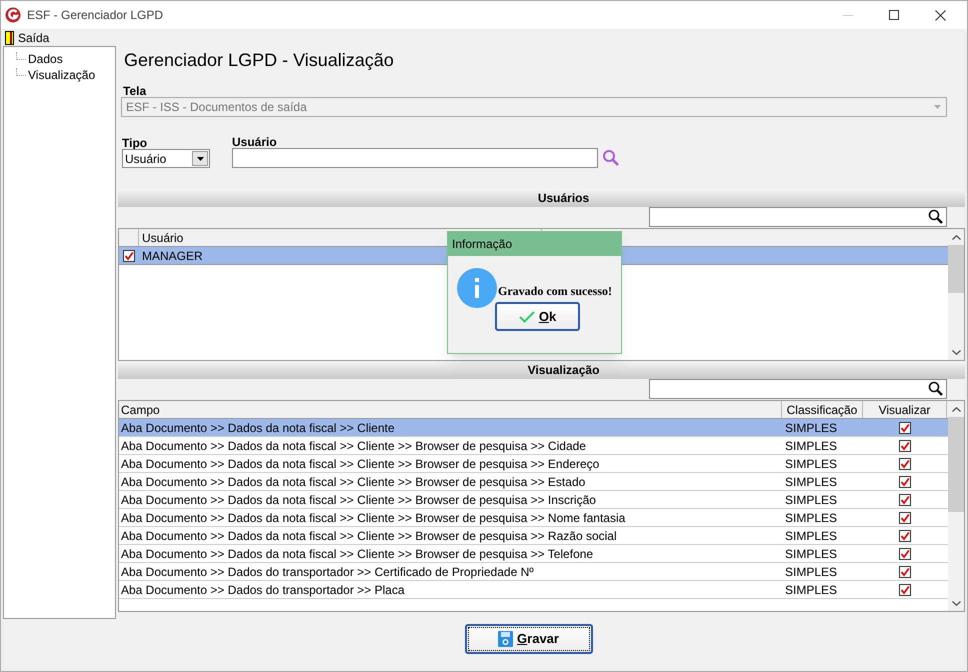 This screenshot has width=968, height=672. I want to click on section-header: Usuários, so click(541, 198).